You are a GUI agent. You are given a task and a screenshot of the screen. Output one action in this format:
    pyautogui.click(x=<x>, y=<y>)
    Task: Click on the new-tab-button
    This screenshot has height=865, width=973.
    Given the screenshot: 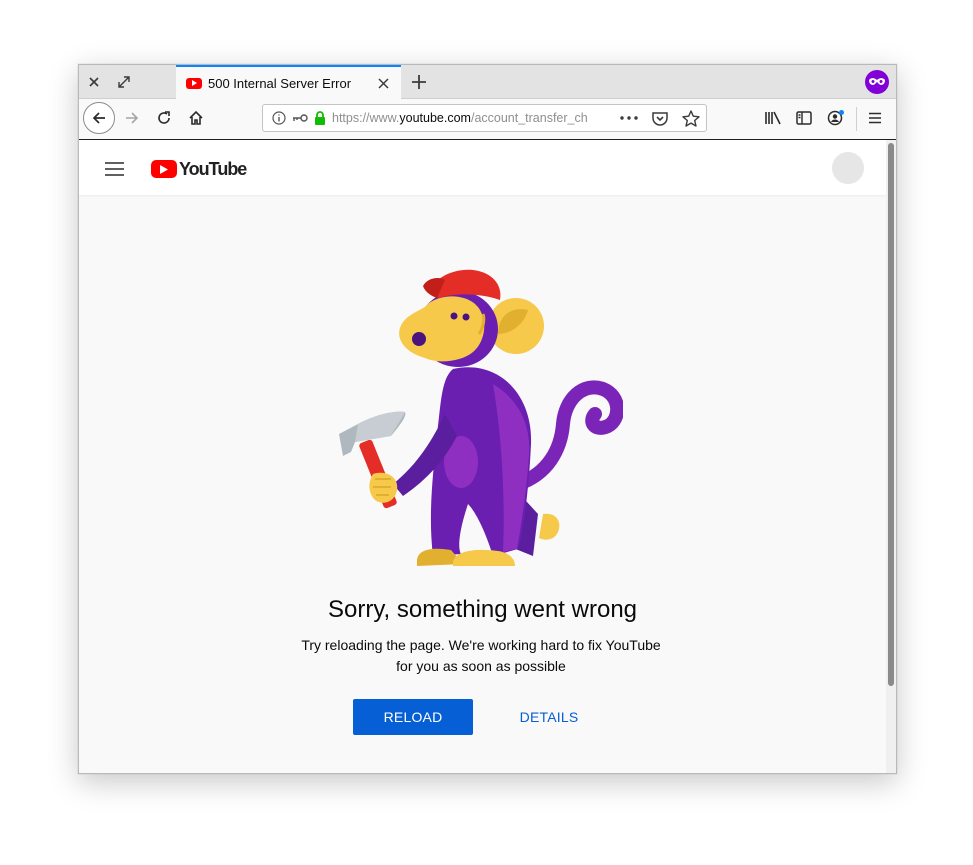 What is the action you would take?
    pyautogui.click(x=419, y=82)
    